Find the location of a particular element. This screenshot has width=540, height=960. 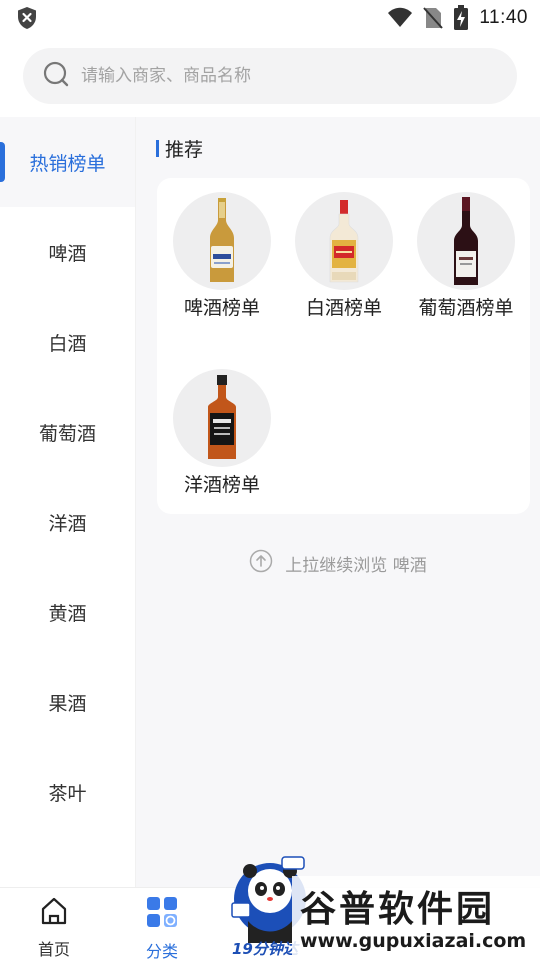

sidebar-item-huangjiu: 黄酒 is located at coordinates (67, 612).